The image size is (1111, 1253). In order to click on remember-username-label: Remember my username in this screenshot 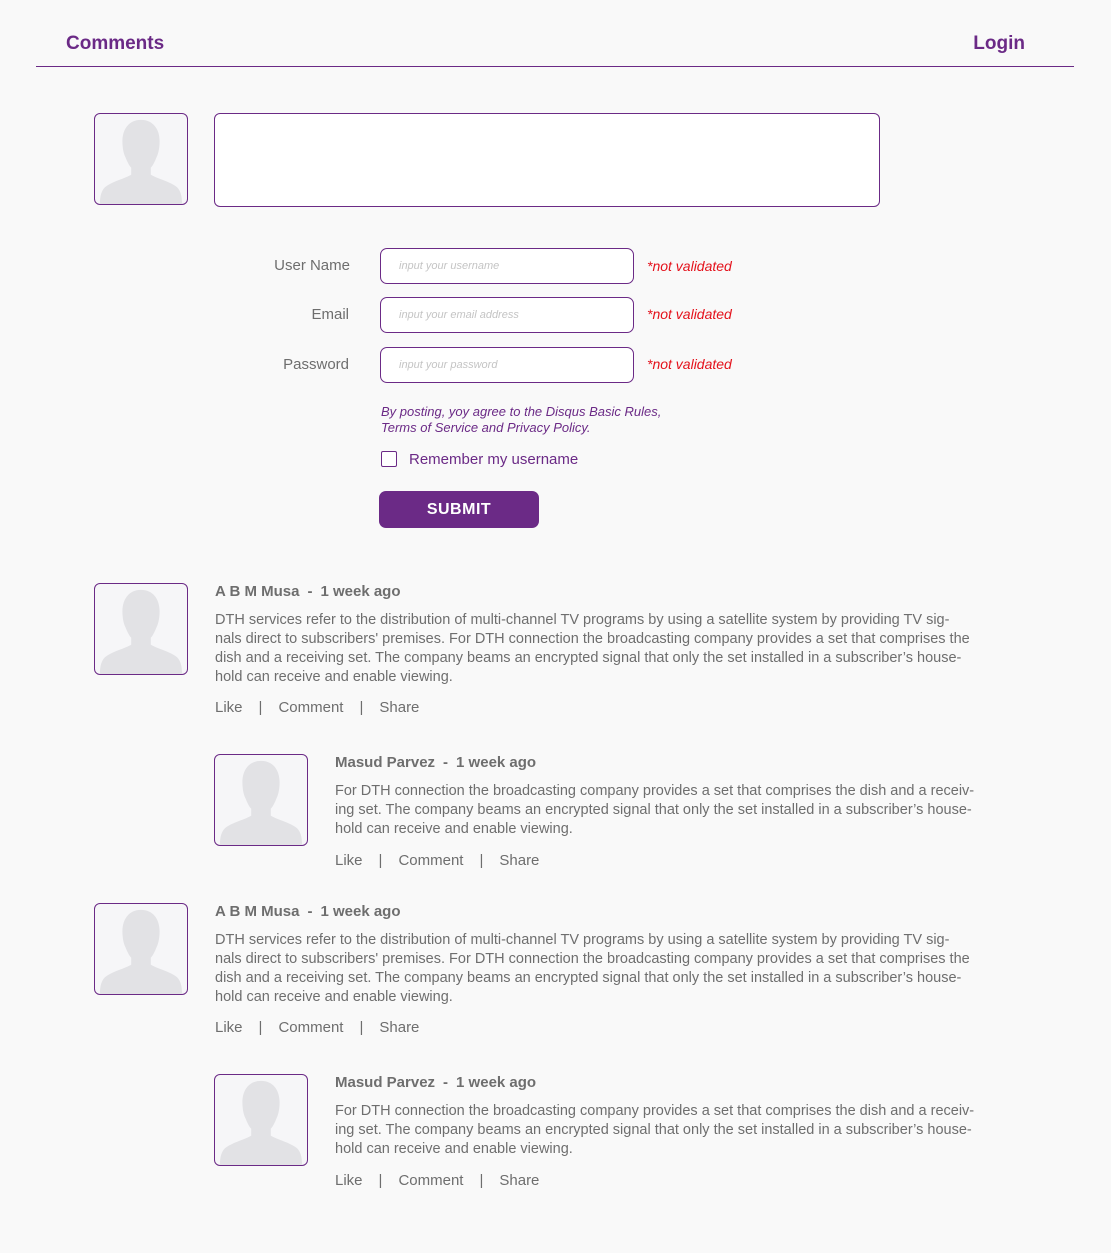, I will do `click(494, 459)`.